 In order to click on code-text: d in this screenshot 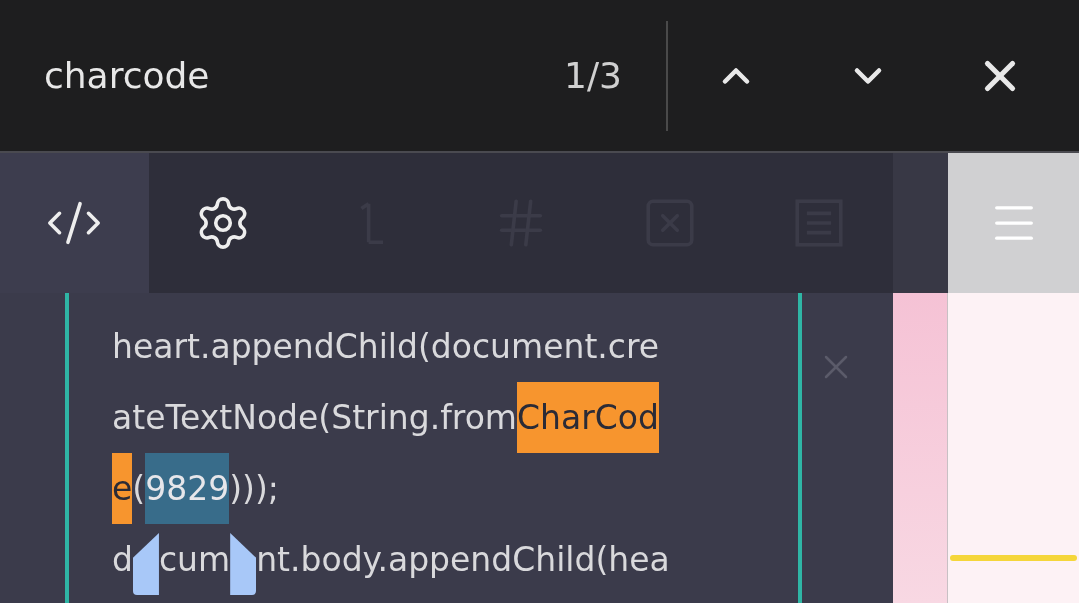, I will do `click(122, 560)`.